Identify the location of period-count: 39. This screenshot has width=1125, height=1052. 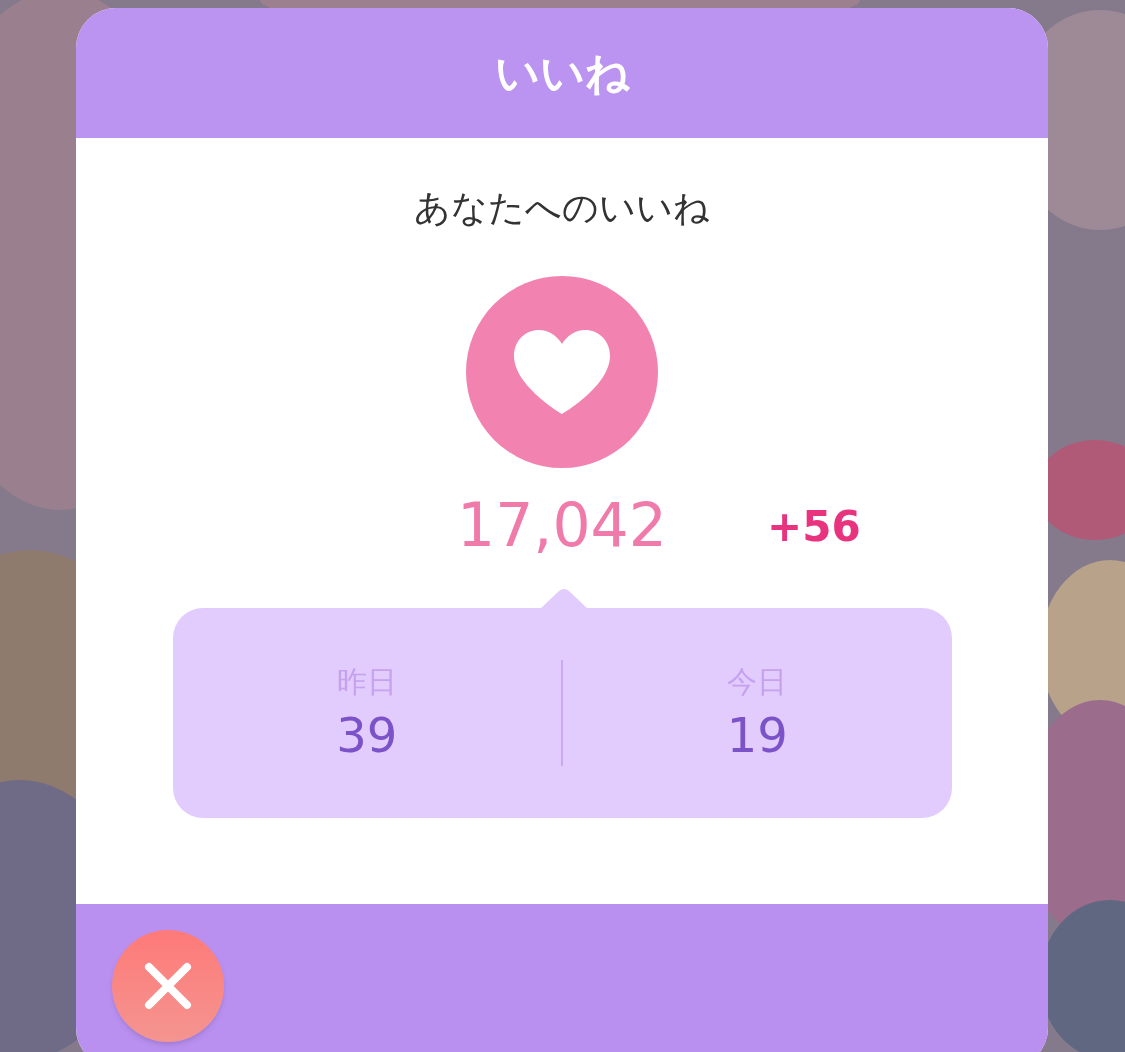
(367, 735).